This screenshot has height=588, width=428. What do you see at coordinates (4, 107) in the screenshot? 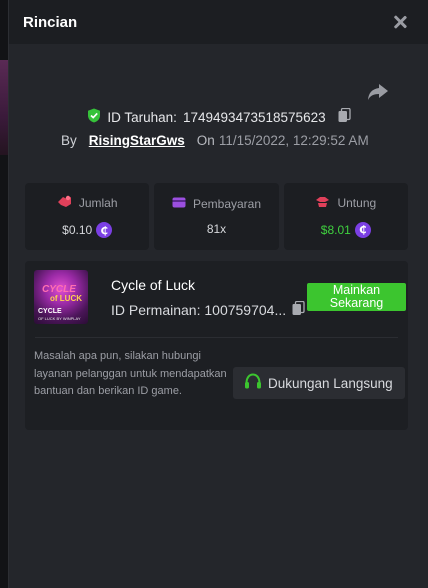
I see `background-thumbnail` at bounding box center [4, 107].